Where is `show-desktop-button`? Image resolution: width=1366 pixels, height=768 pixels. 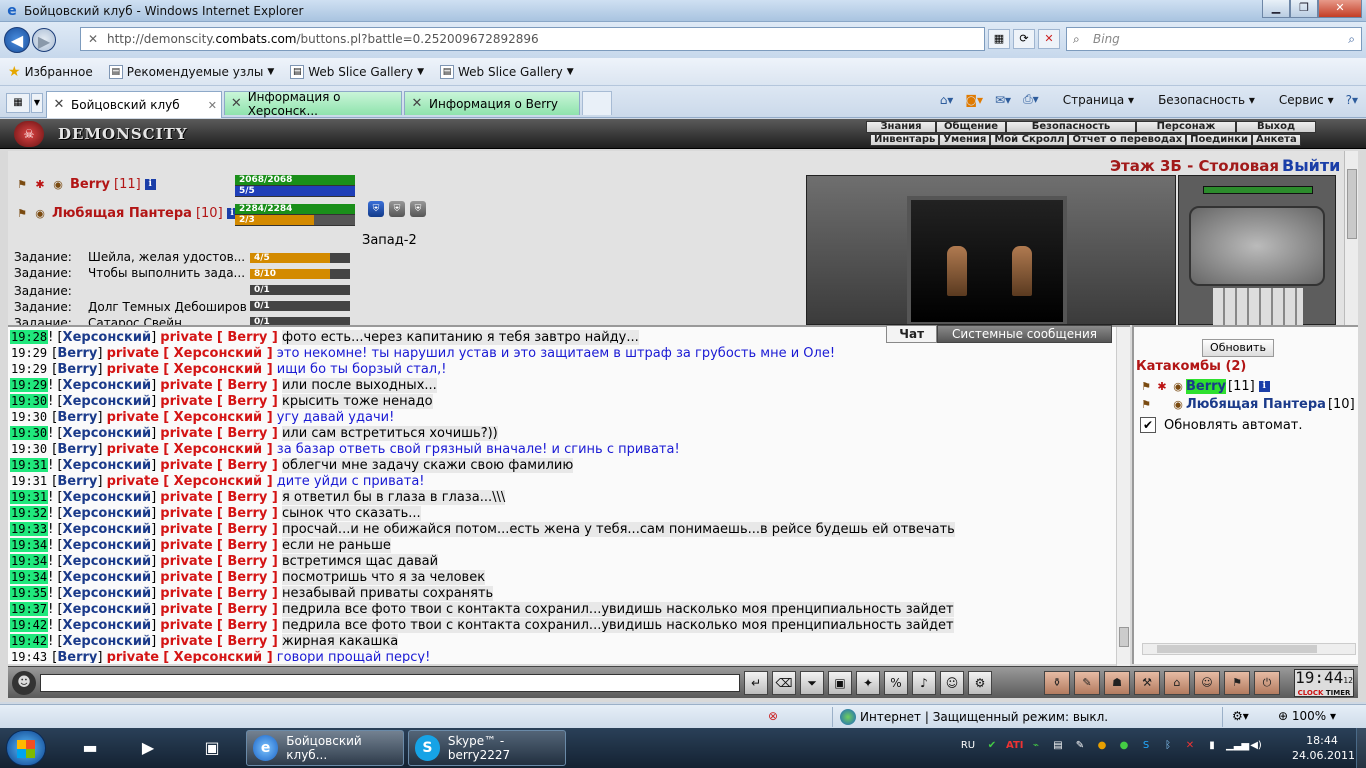
show-desktop-button is located at coordinates (1361, 748).